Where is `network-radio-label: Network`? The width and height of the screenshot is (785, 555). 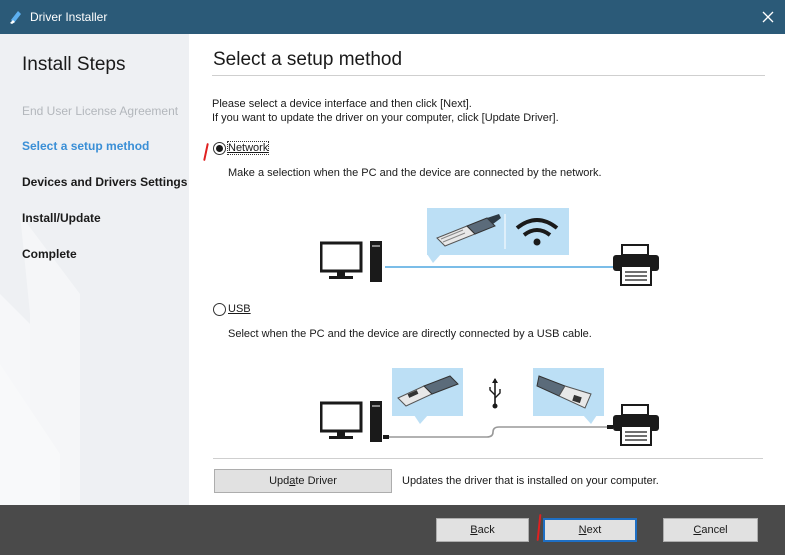 network-radio-label: Network is located at coordinates (248, 148).